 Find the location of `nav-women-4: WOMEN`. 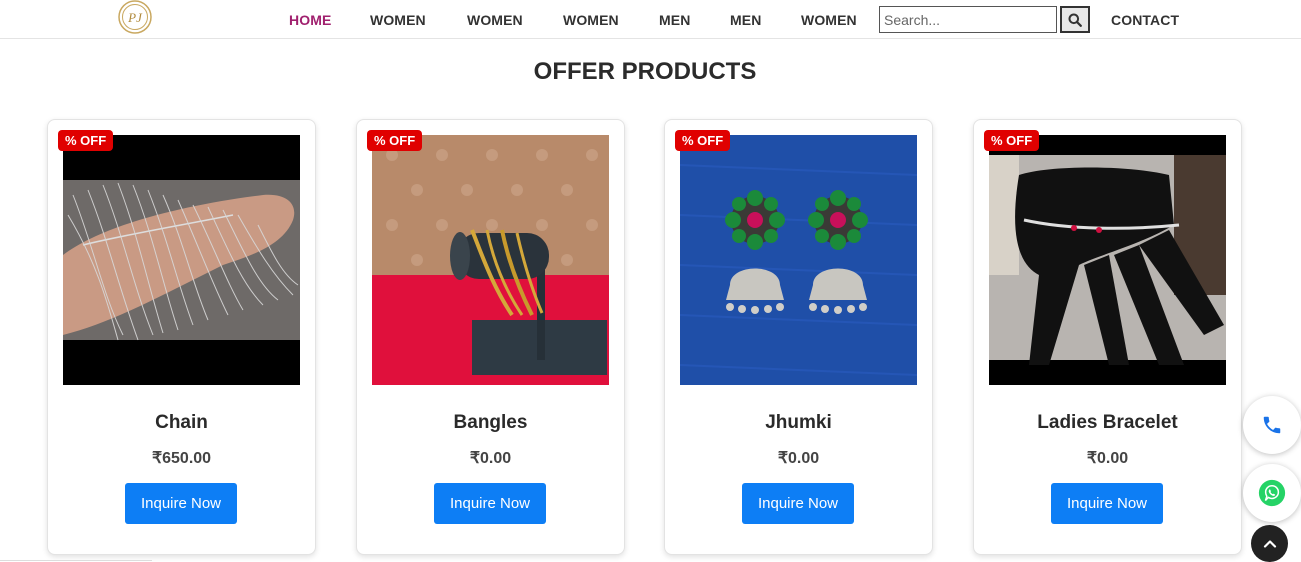

nav-women-4: WOMEN is located at coordinates (829, 20).